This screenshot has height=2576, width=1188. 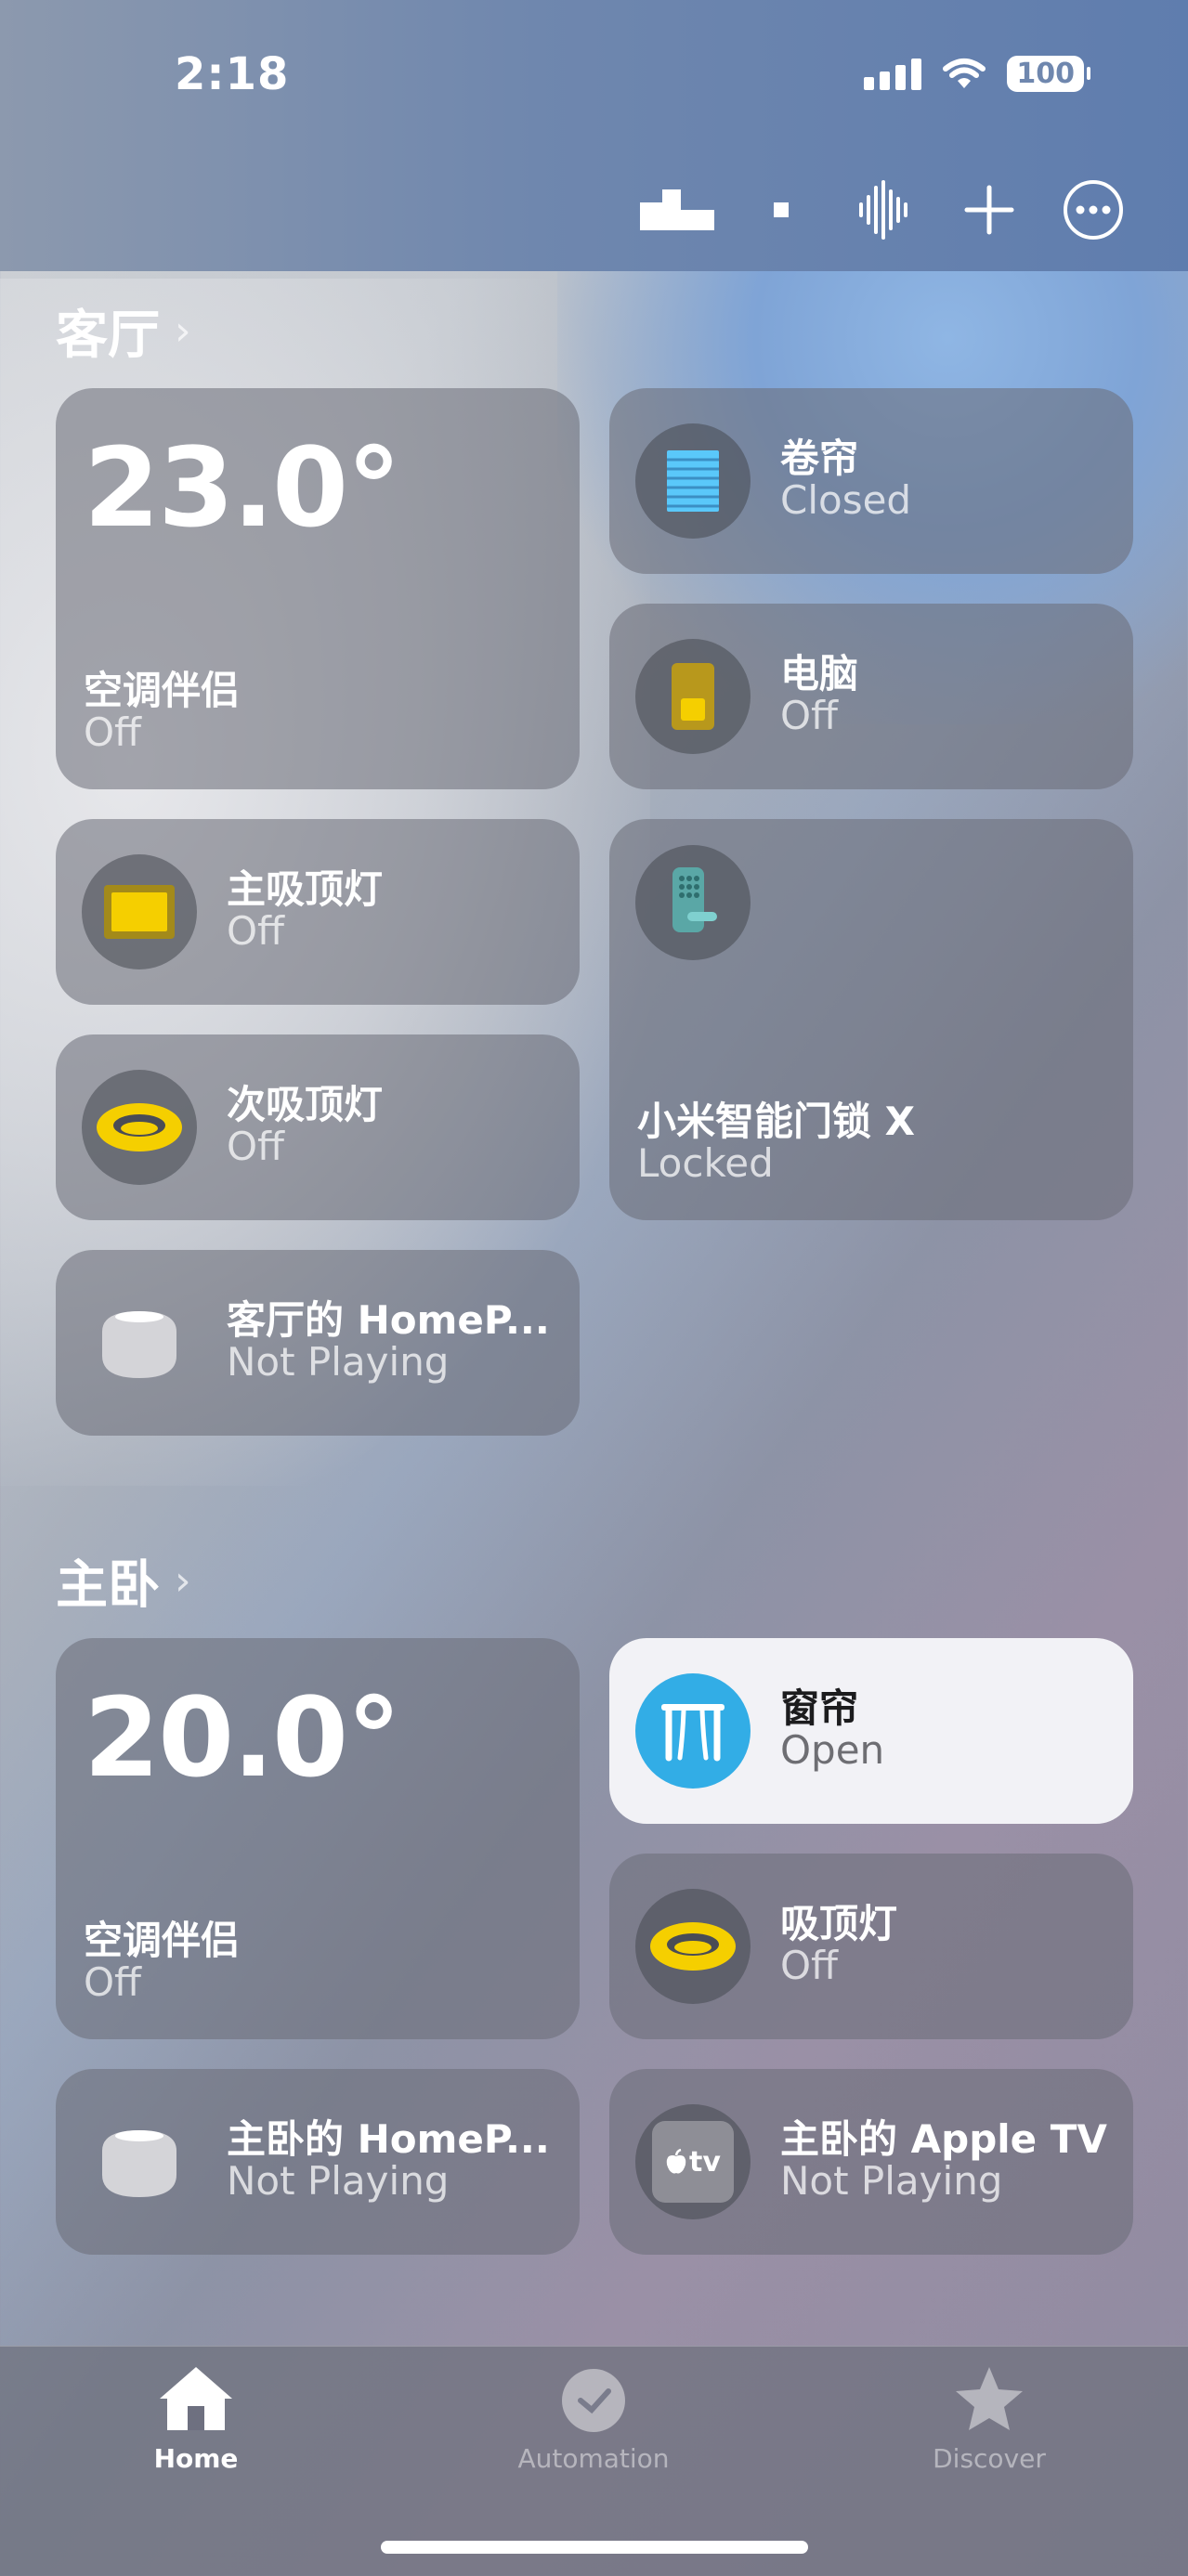 What do you see at coordinates (693, 1731) in the screenshot?
I see `curtain-icon` at bounding box center [693, 1731].